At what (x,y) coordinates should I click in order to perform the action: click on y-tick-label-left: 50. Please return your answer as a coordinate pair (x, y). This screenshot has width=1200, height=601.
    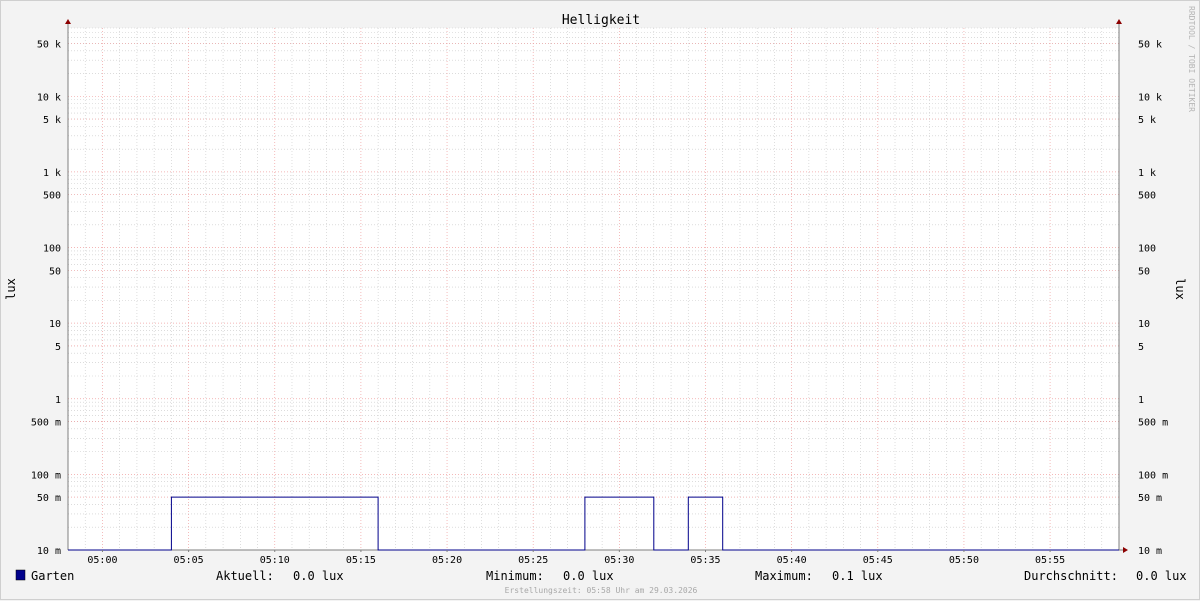
    Looking at the image, I should click on (55, 271).